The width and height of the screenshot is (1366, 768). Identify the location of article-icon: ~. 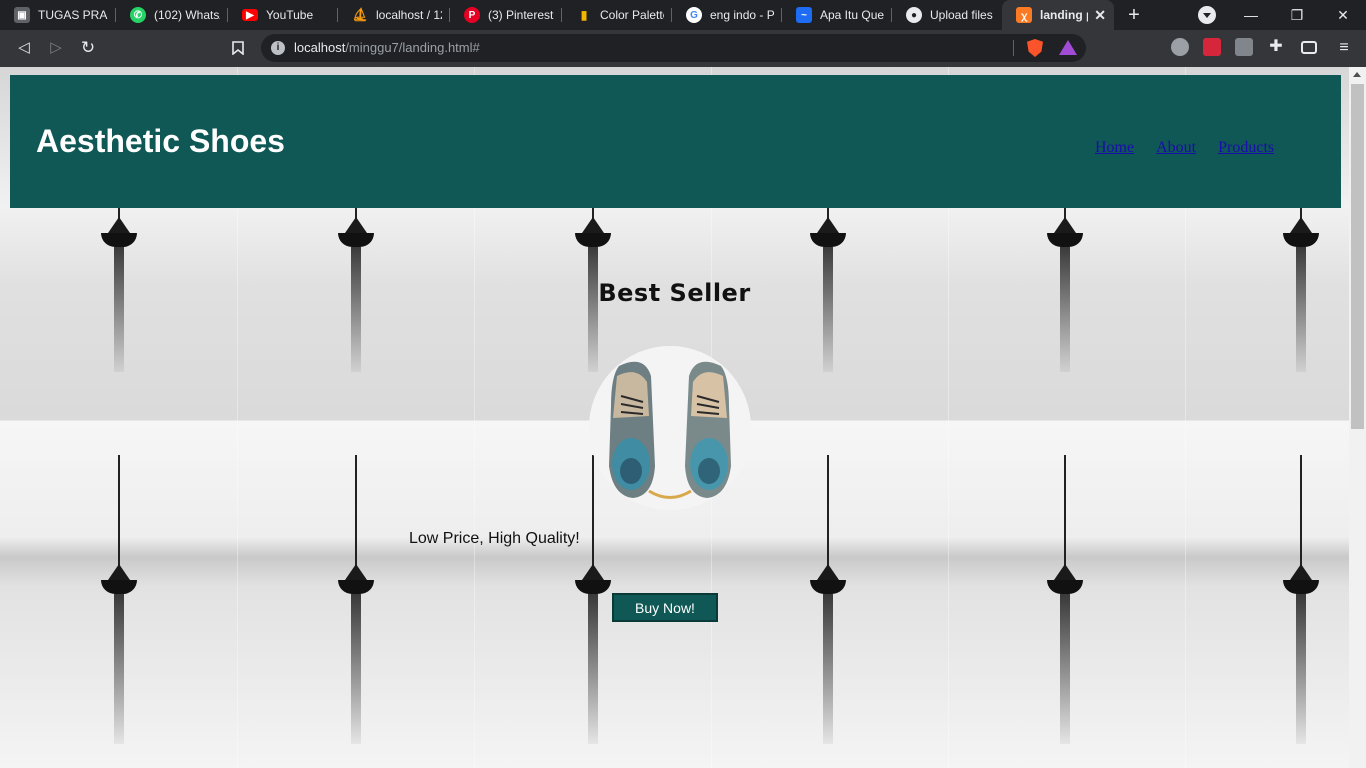
(804, 15).